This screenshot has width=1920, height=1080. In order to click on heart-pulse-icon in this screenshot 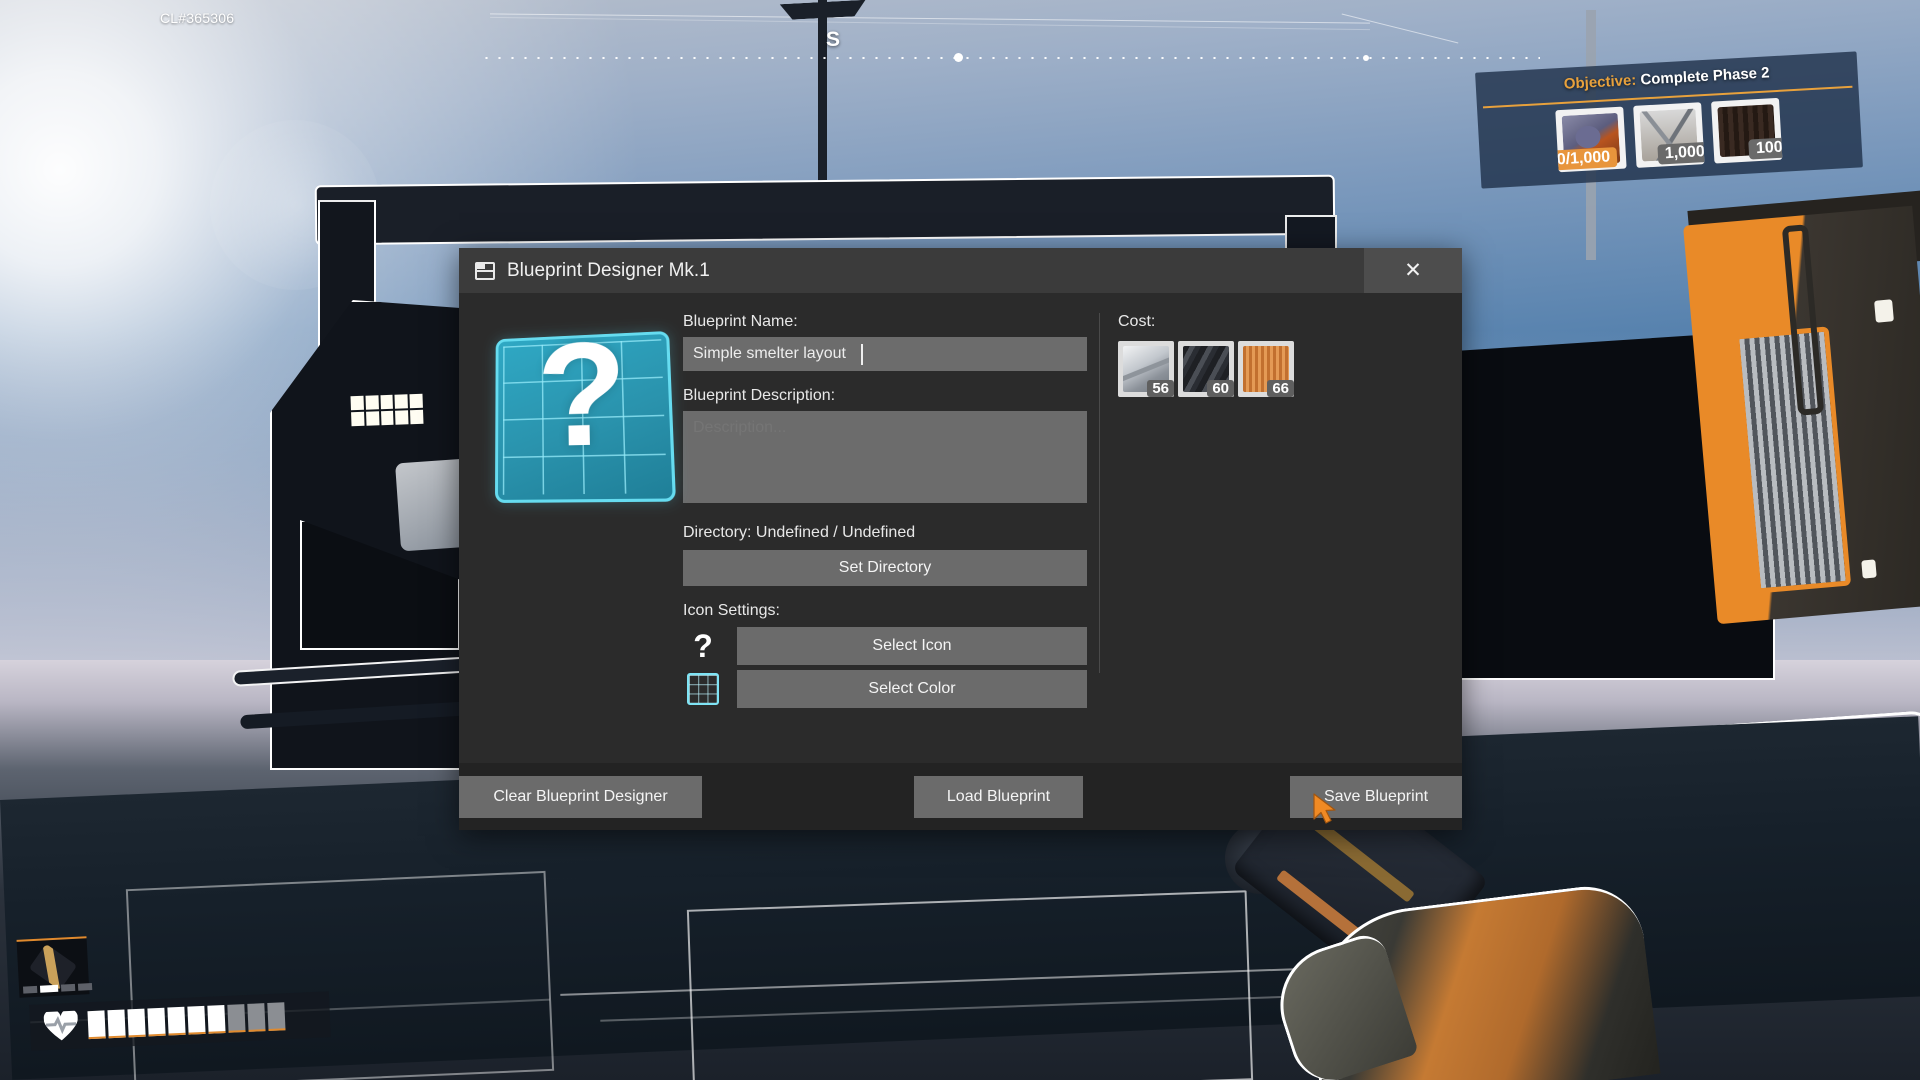, I will do `click(60, 1025)`.